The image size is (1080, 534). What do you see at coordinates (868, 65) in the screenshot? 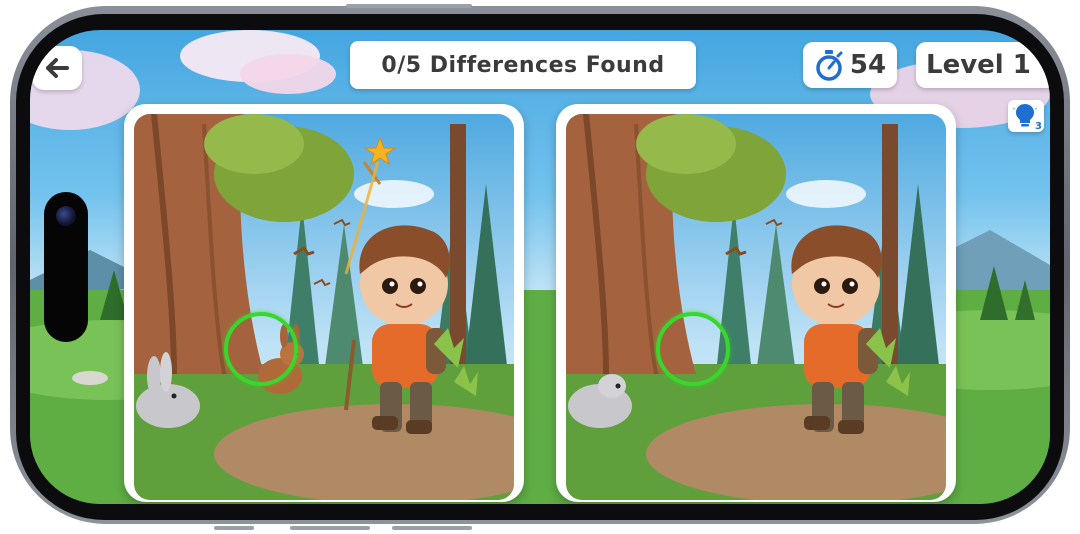
I see `timer-value: 54` at bounding box center [868, 65].